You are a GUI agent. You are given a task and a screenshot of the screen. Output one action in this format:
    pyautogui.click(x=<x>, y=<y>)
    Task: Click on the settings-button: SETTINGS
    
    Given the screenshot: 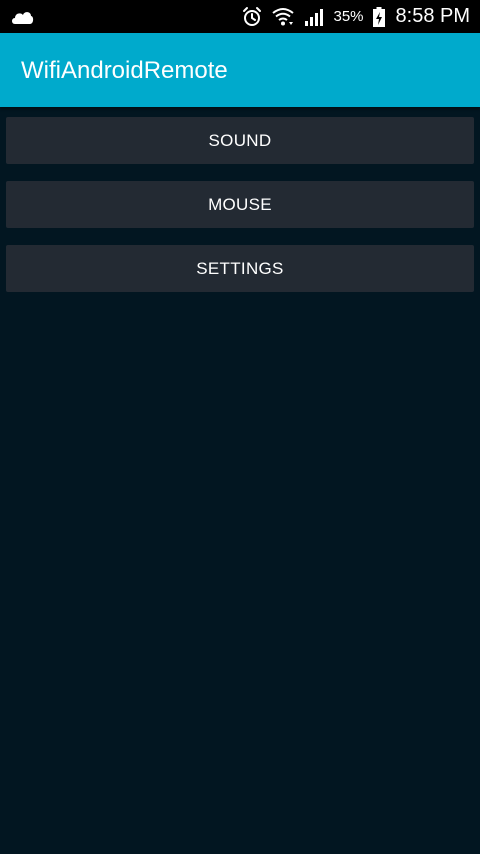 What is the action you would take?
    pyautogui.click(x=240, y=268)
    